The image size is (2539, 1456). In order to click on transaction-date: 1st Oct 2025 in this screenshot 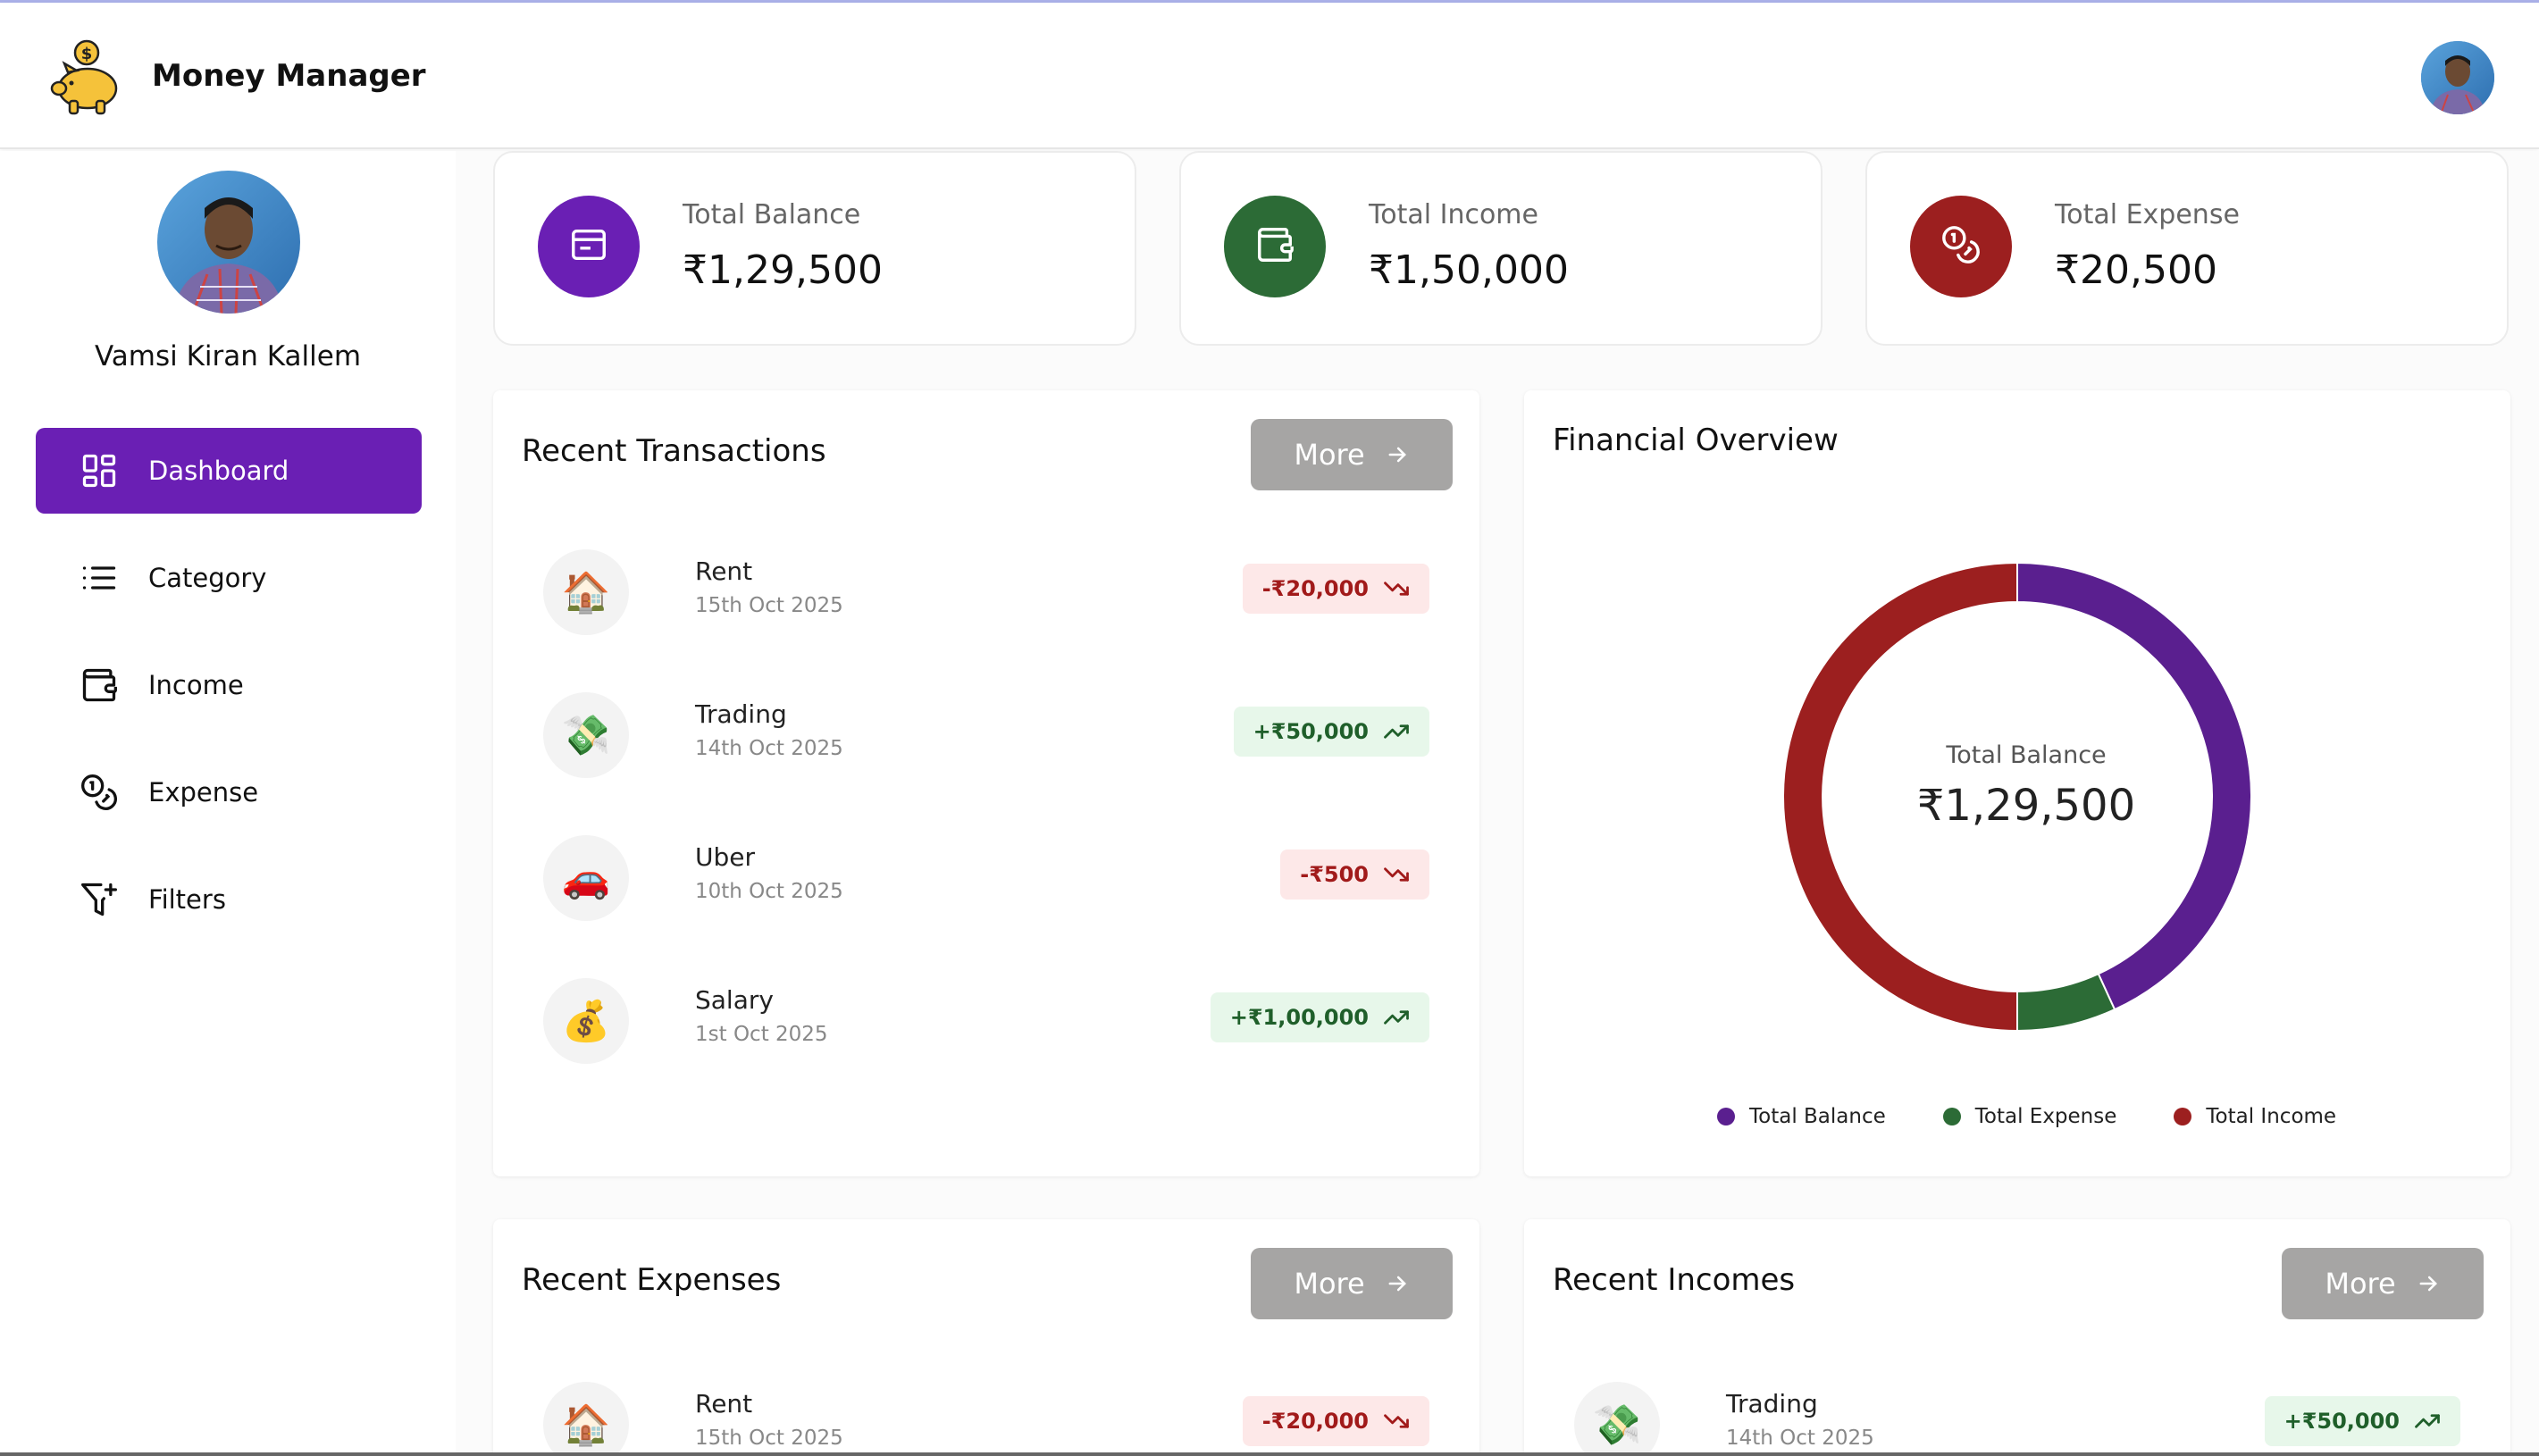, I will do `click(761, 1034)`.